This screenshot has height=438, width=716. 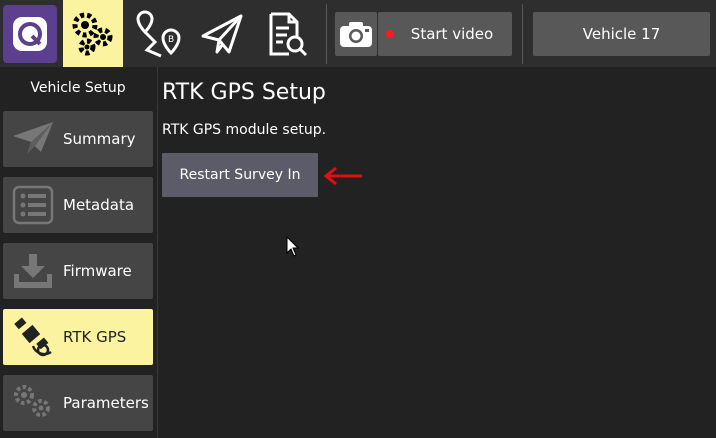 I want to click on vehicle-label: Vehicle 17, so click(x=621, y=34).